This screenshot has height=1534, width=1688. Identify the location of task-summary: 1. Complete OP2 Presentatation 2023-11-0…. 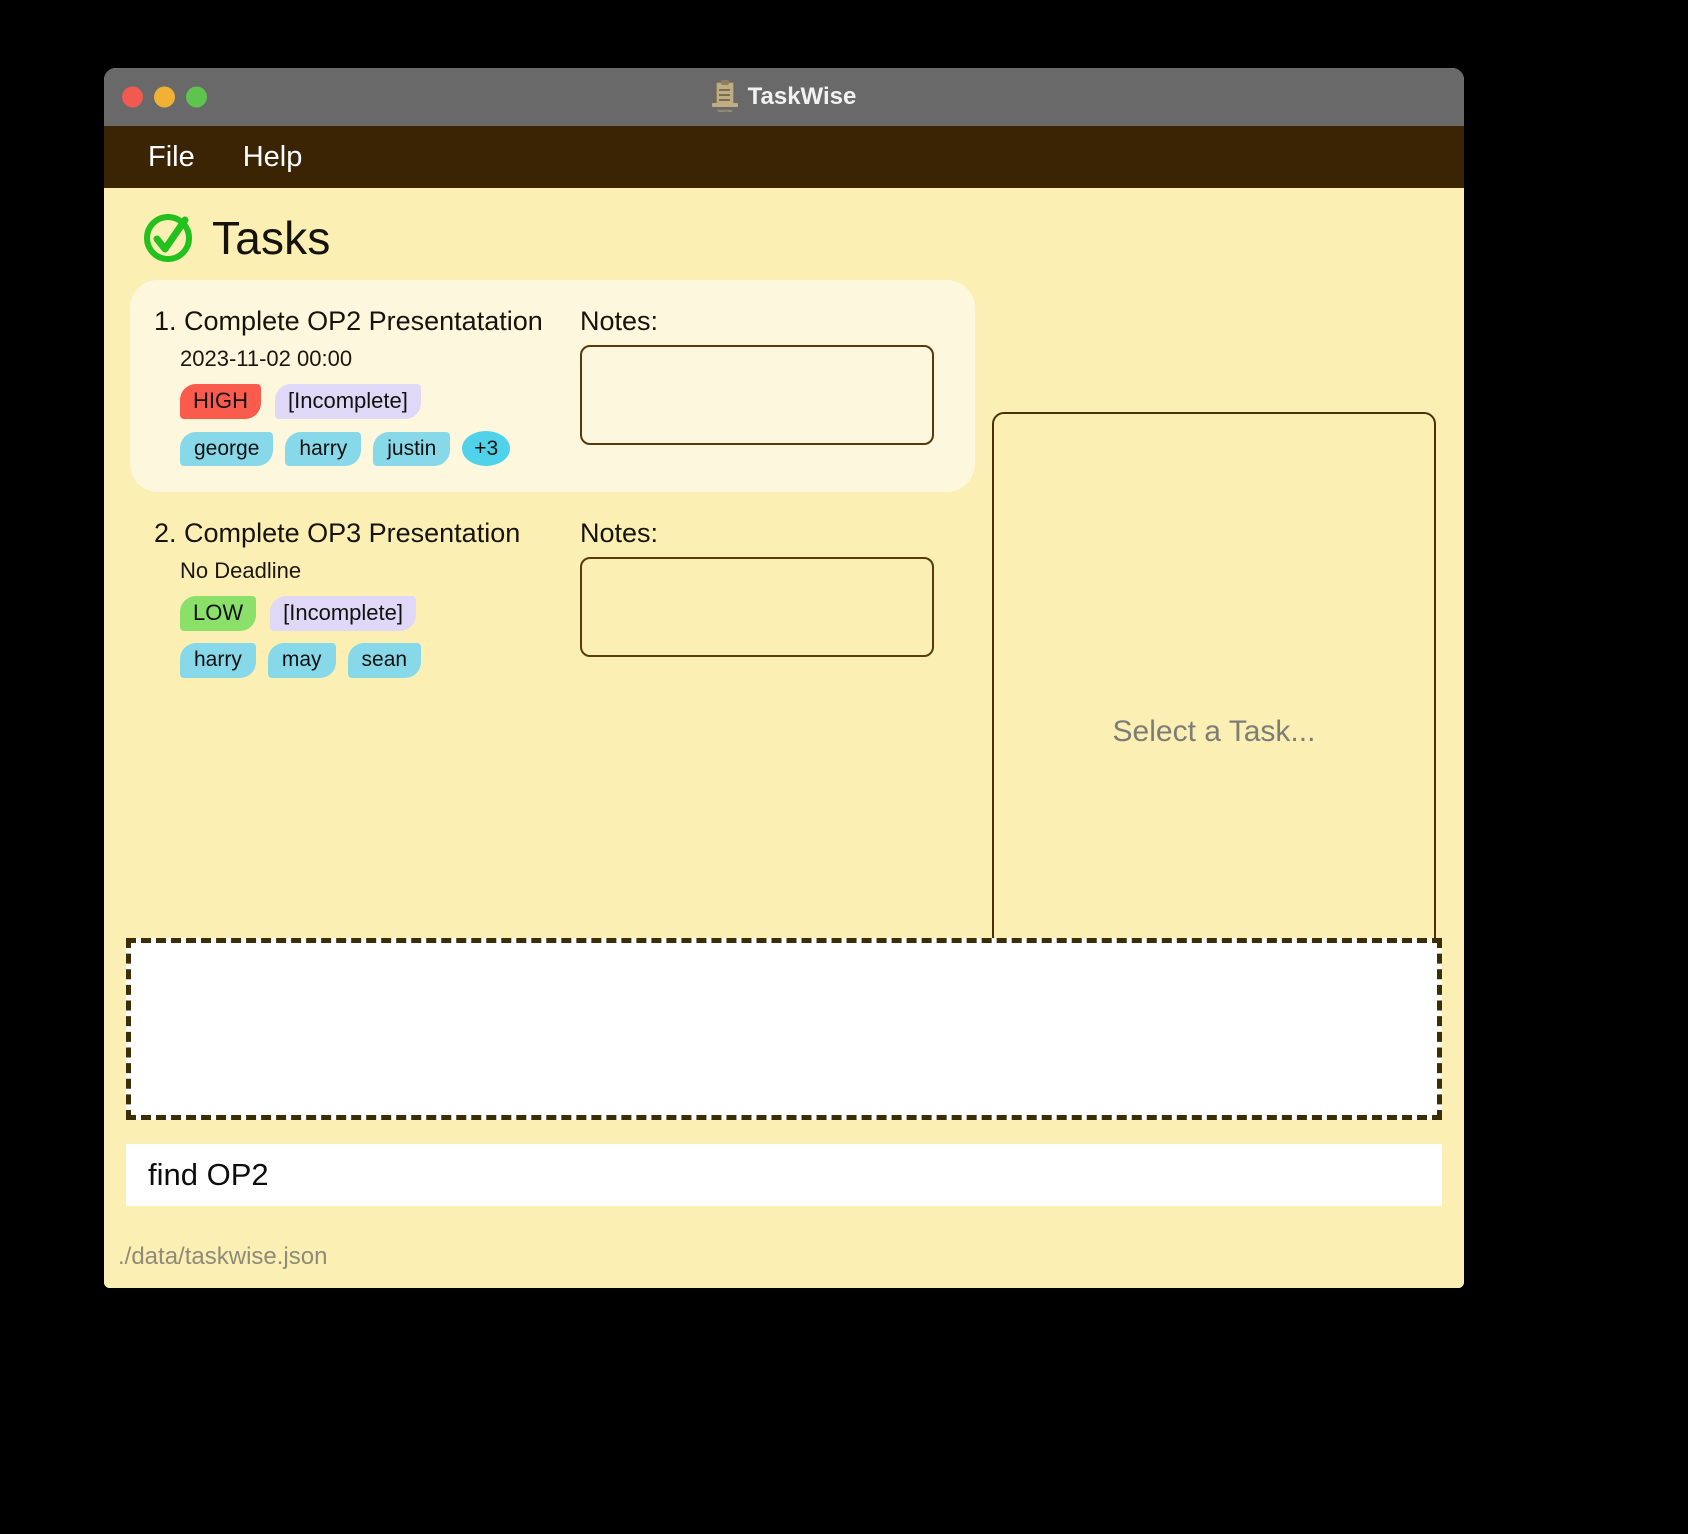
(350, 386).